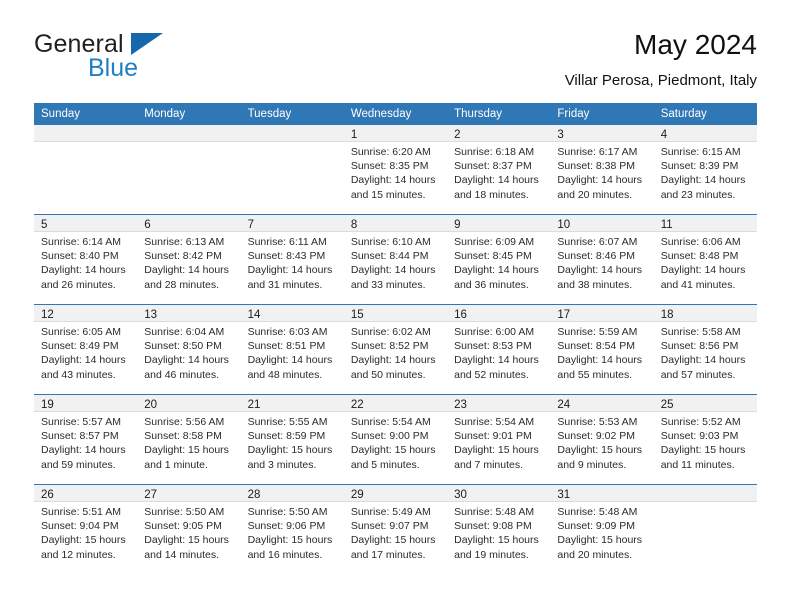  What do you see at coordinates (287, 242) in the screenshot?
I see `sunrise-text: Sunrise: 6:11 AM` at bounding box center [287, 242].